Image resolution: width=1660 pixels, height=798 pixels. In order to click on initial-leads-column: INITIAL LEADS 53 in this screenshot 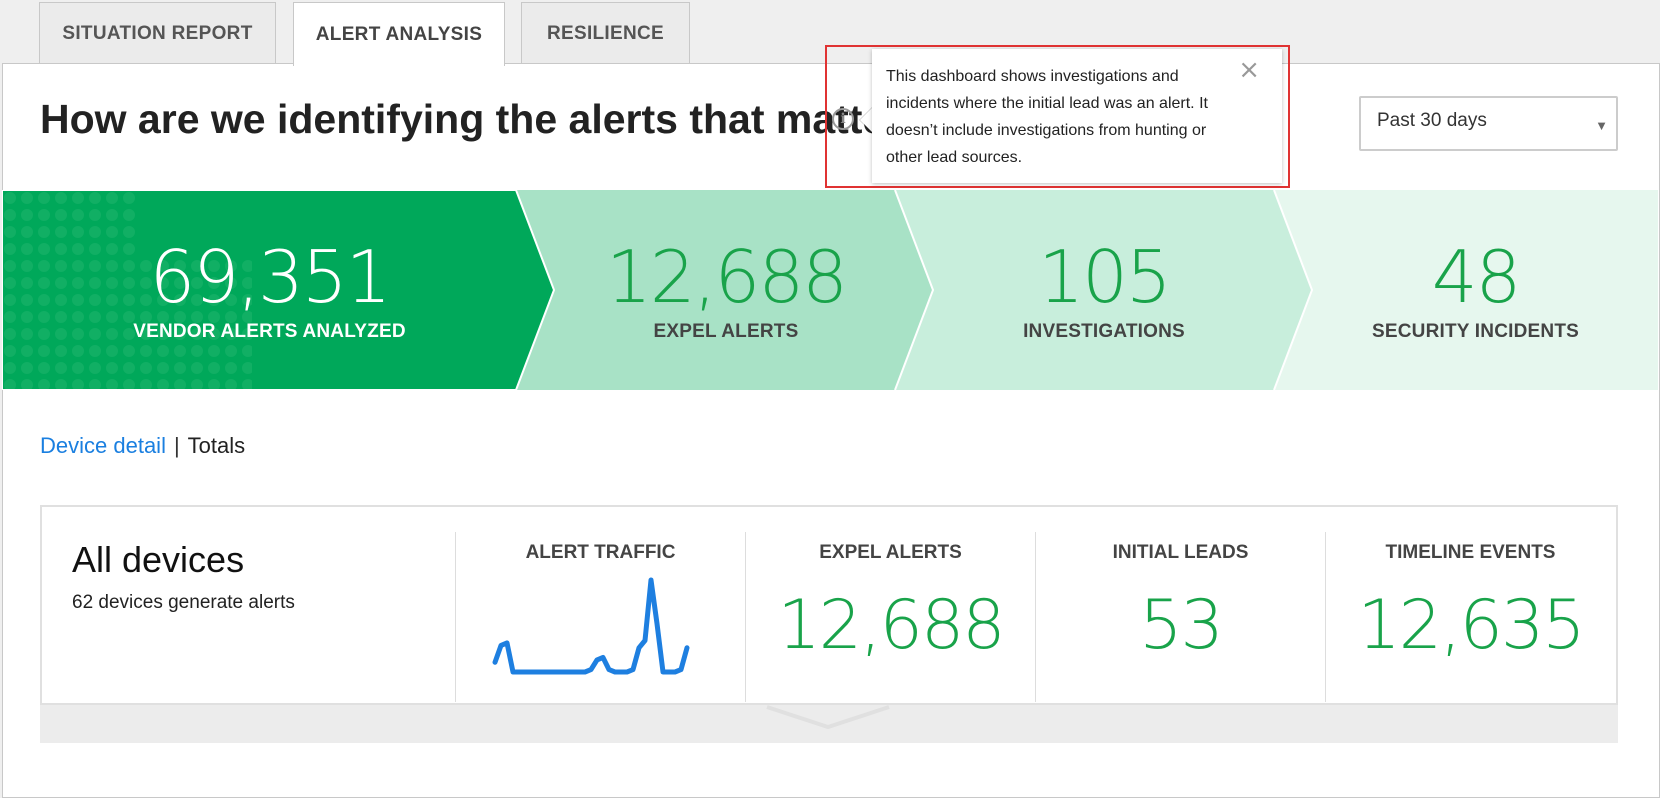, I will do `click(1180, 617)`.